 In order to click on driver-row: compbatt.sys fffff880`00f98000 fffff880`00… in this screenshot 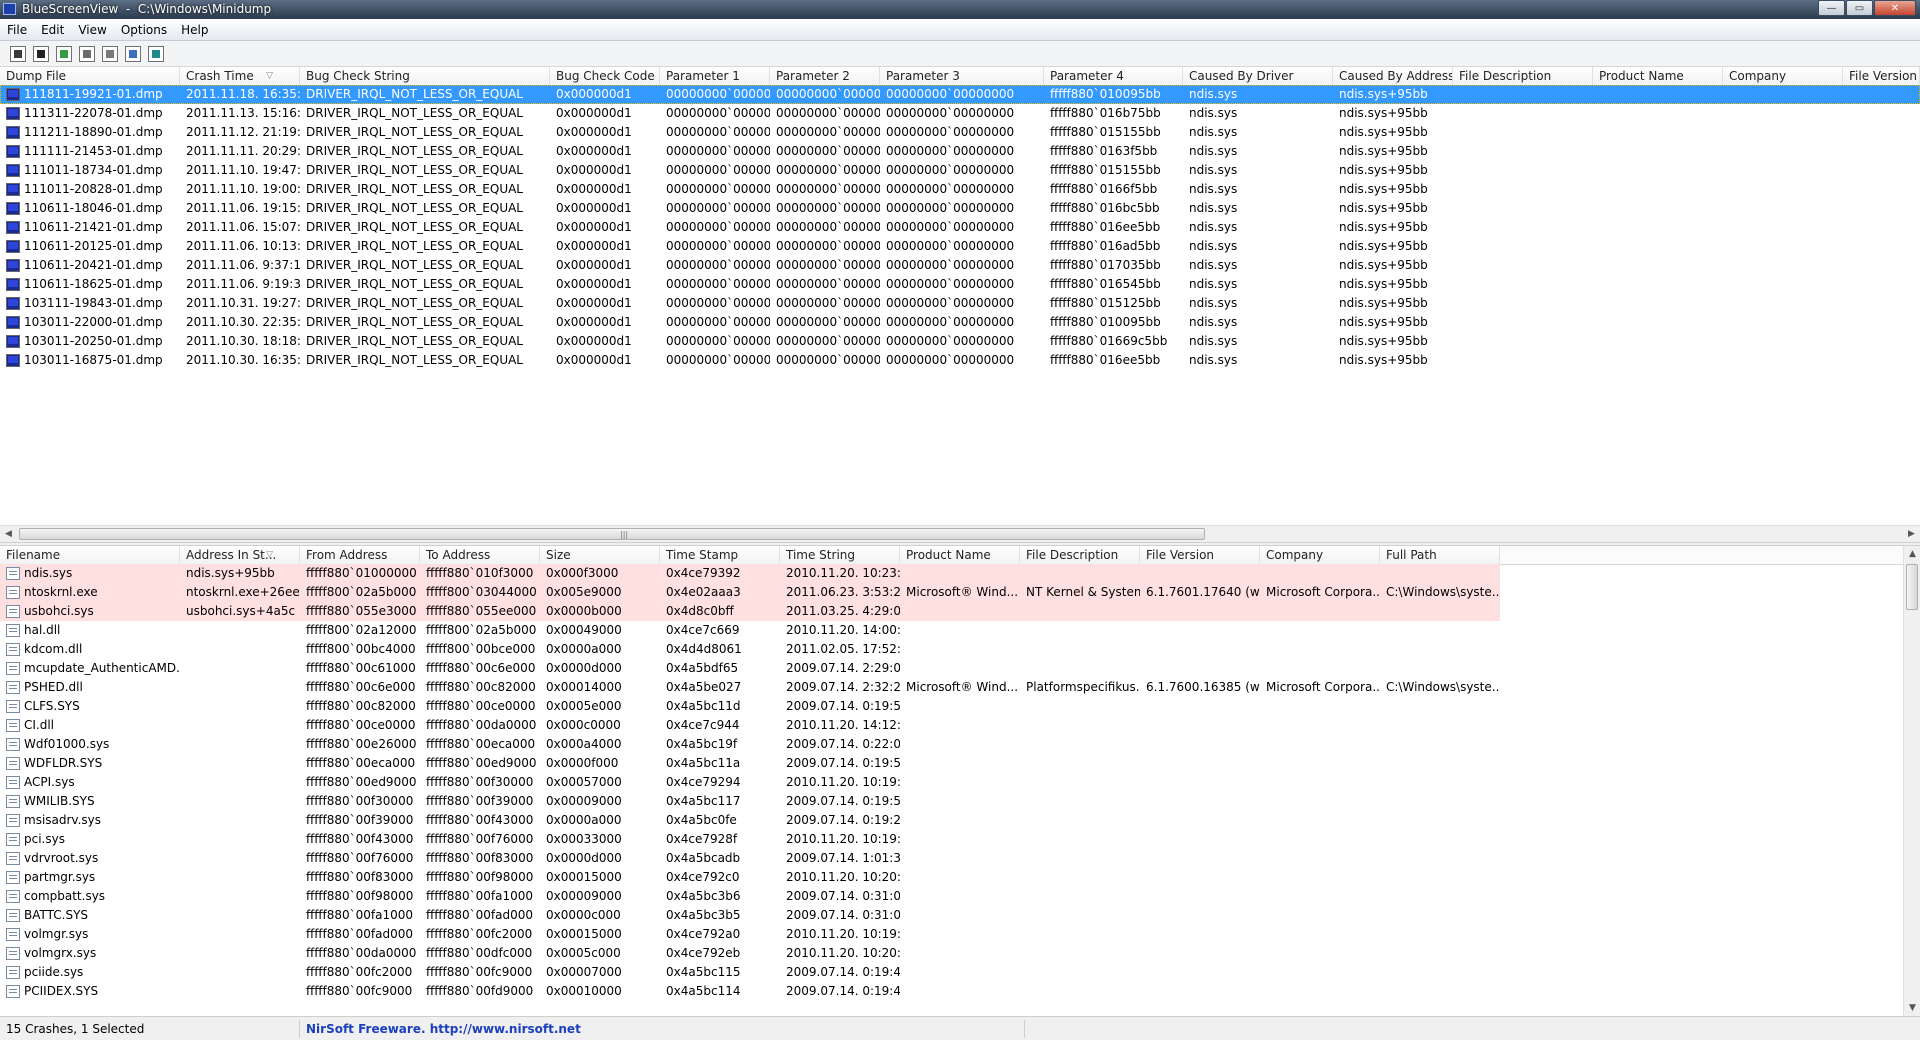, I will do `click(951, 896)`.